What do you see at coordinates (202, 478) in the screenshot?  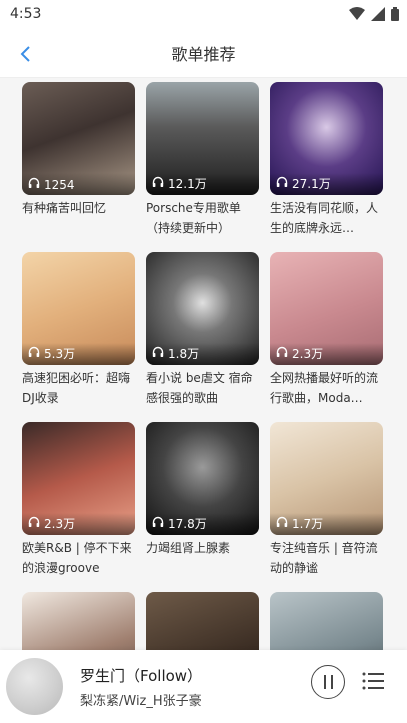 I see `playlist-cover: 17.8万` at bounding box center [202, 478].